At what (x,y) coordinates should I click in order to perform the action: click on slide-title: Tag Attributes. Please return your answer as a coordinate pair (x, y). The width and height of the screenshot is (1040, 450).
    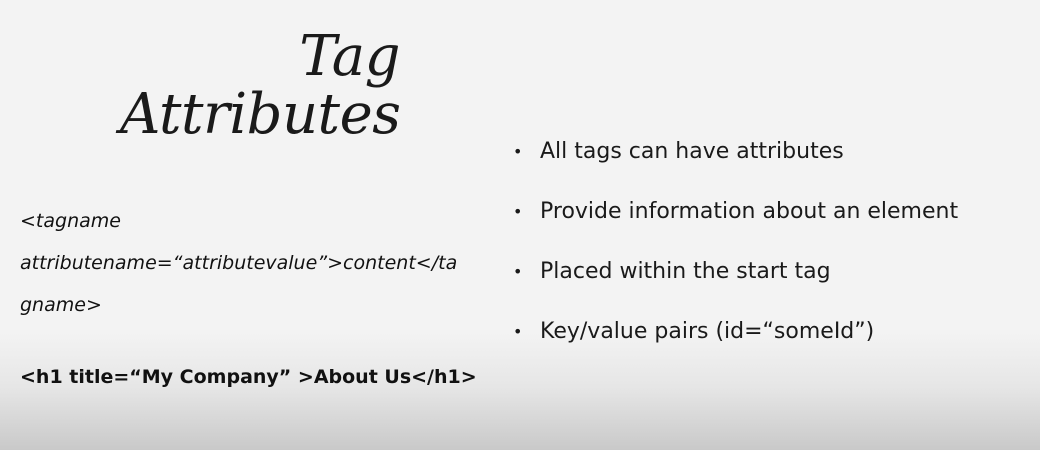
    Looking at the image, I should click on (260, 85).